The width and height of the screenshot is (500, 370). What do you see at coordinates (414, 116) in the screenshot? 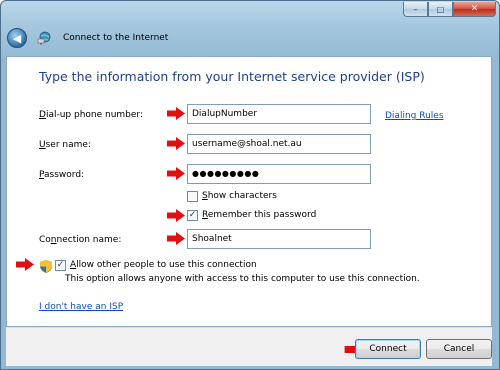
I see `dialing-rules-link: Dialing Rules` at bounding box center [414, 116].